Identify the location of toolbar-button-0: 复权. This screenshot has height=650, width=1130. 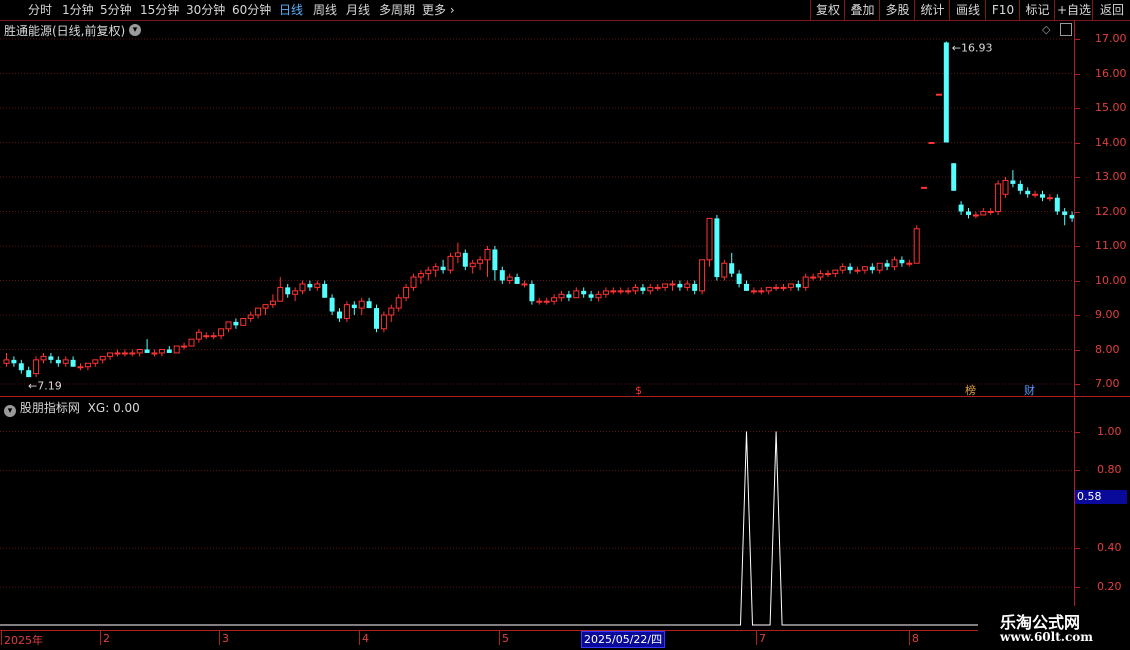
(827, 10).